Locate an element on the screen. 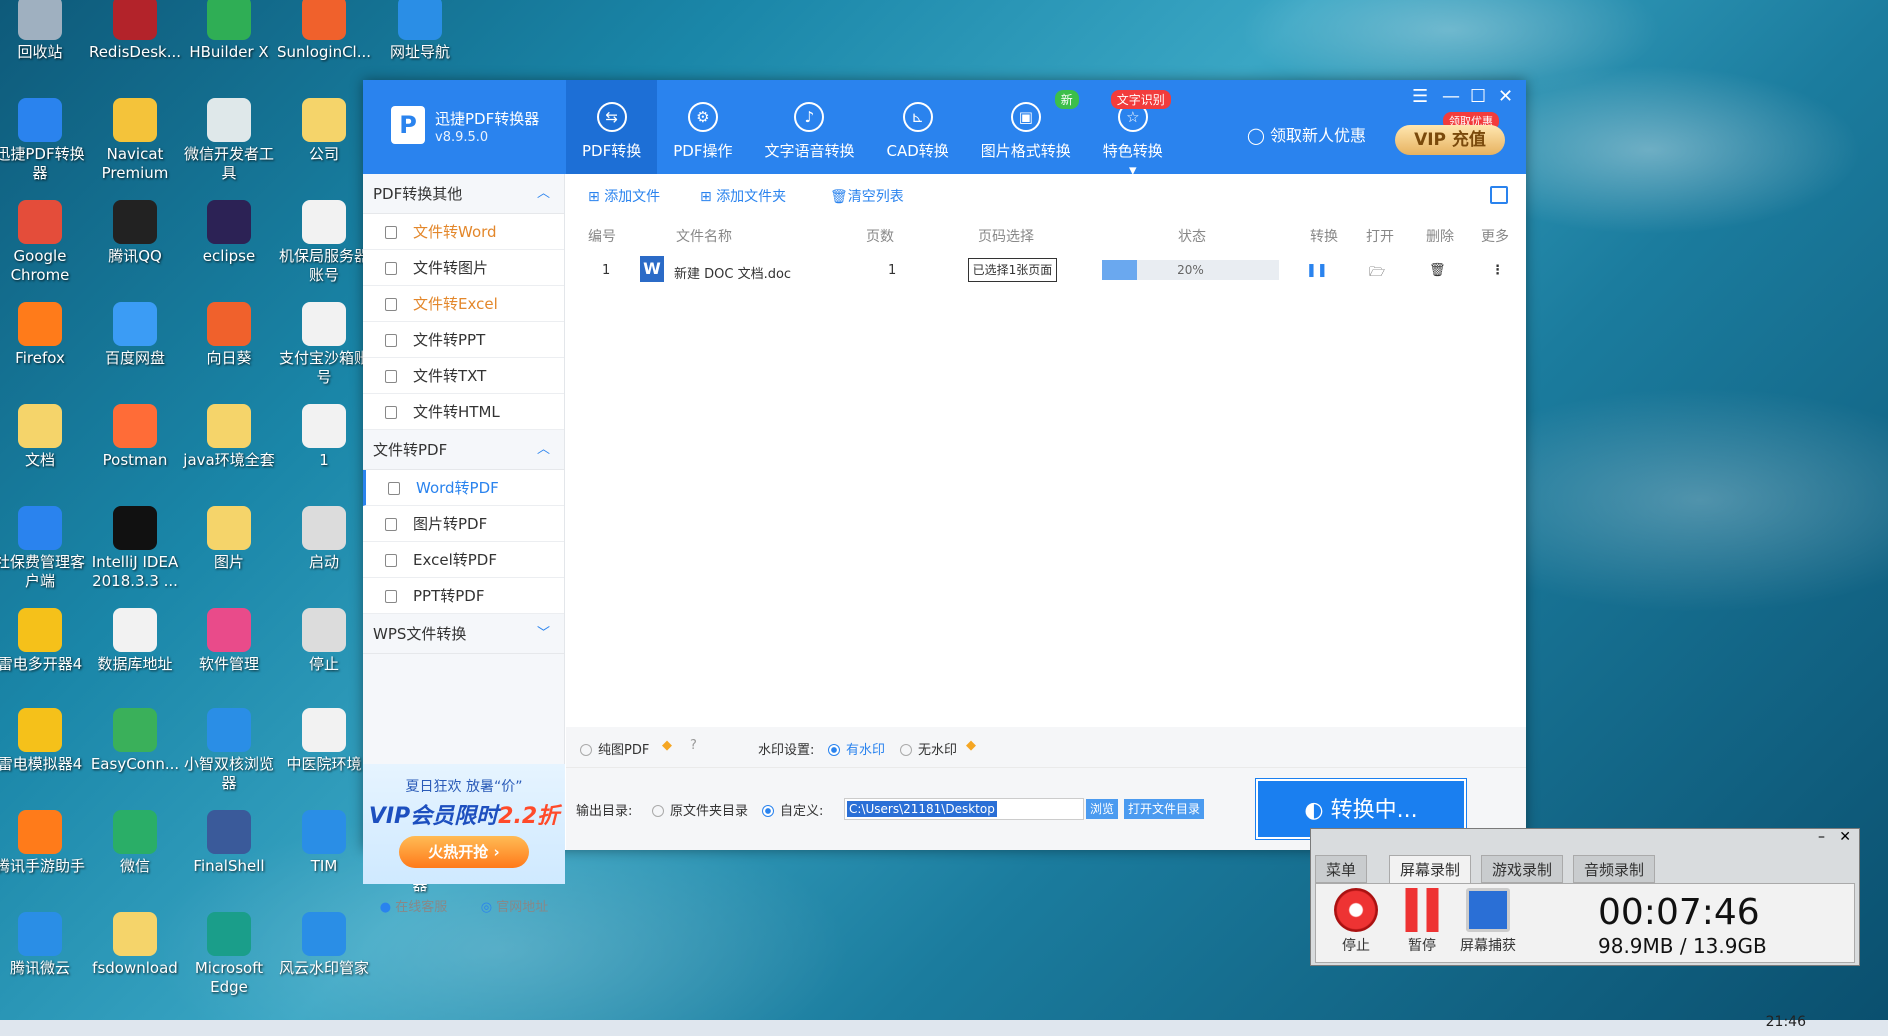  desktop-icon: Navicat Premium is located at coordinates (135, 140).